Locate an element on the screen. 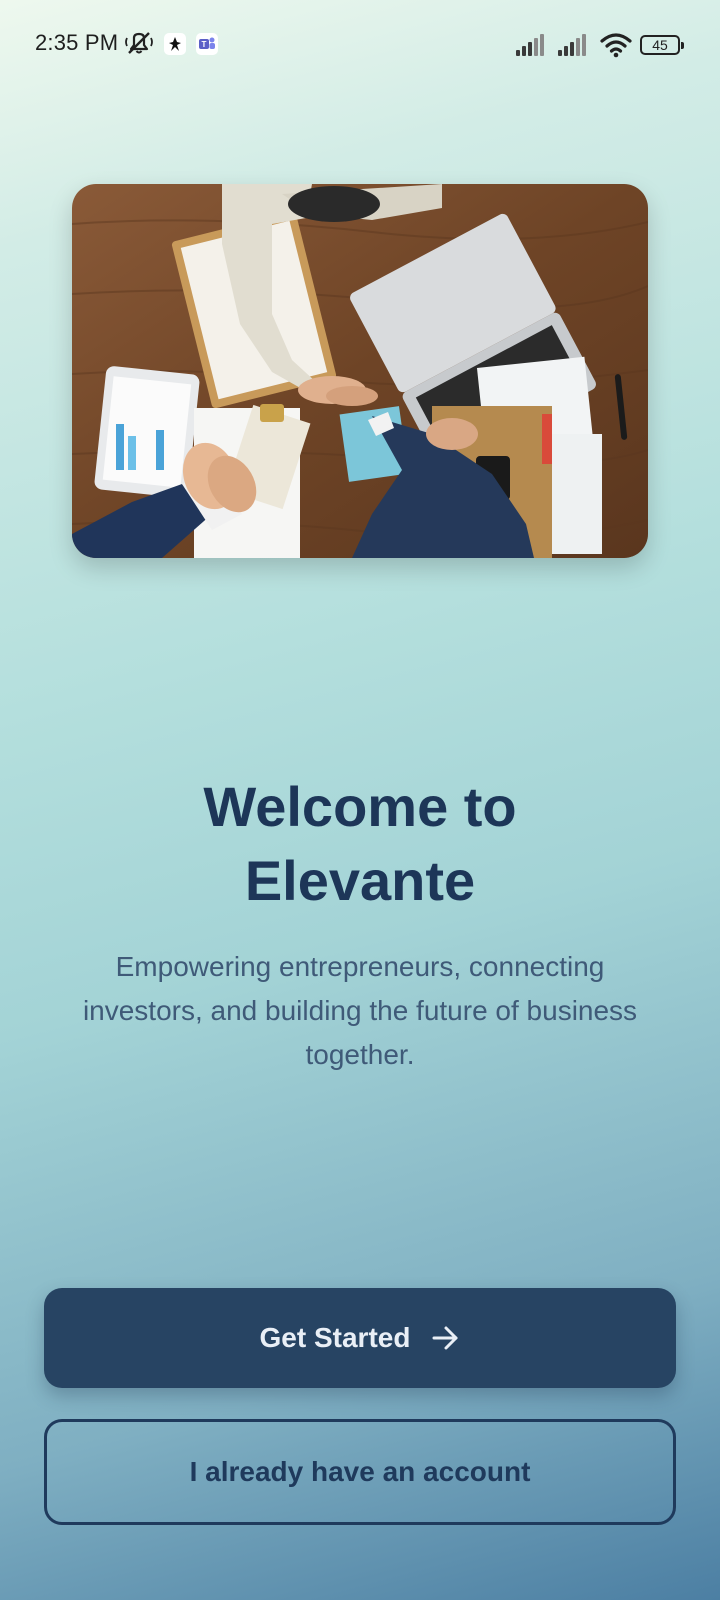  wifi-icon is located at coordinates (616, 45).